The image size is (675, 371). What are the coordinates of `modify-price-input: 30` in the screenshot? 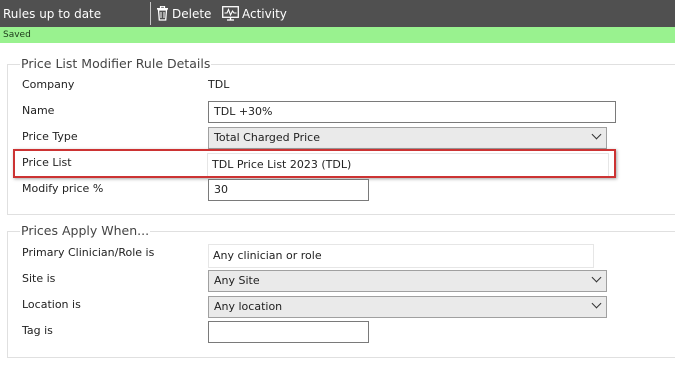 It's located at (288, 190).